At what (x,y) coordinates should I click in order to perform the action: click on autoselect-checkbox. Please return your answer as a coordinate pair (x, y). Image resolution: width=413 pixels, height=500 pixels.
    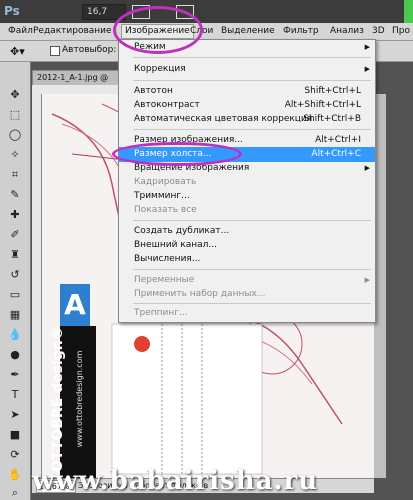
    Looking at the image, I should click on (55, 51).